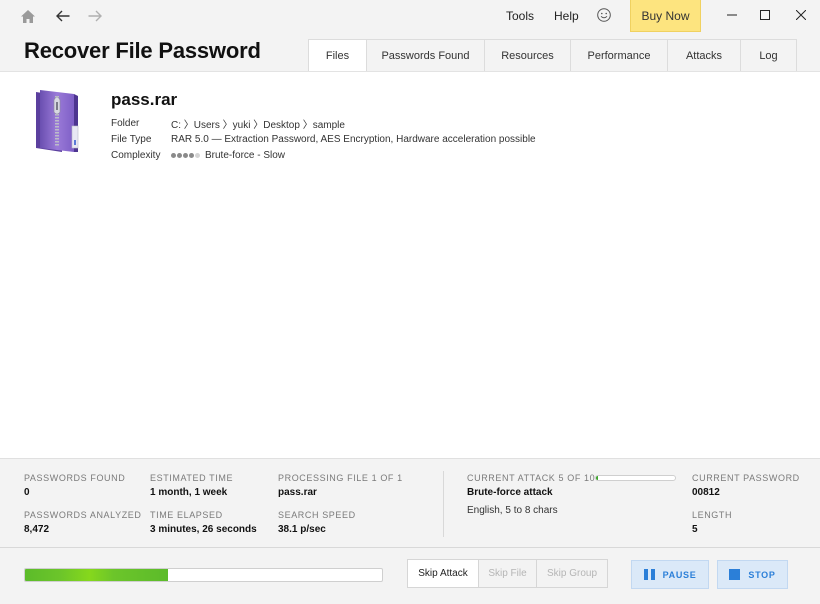 The image size is (820, 604). I want to click on pause-label: PAUSE, so click(679, 574).